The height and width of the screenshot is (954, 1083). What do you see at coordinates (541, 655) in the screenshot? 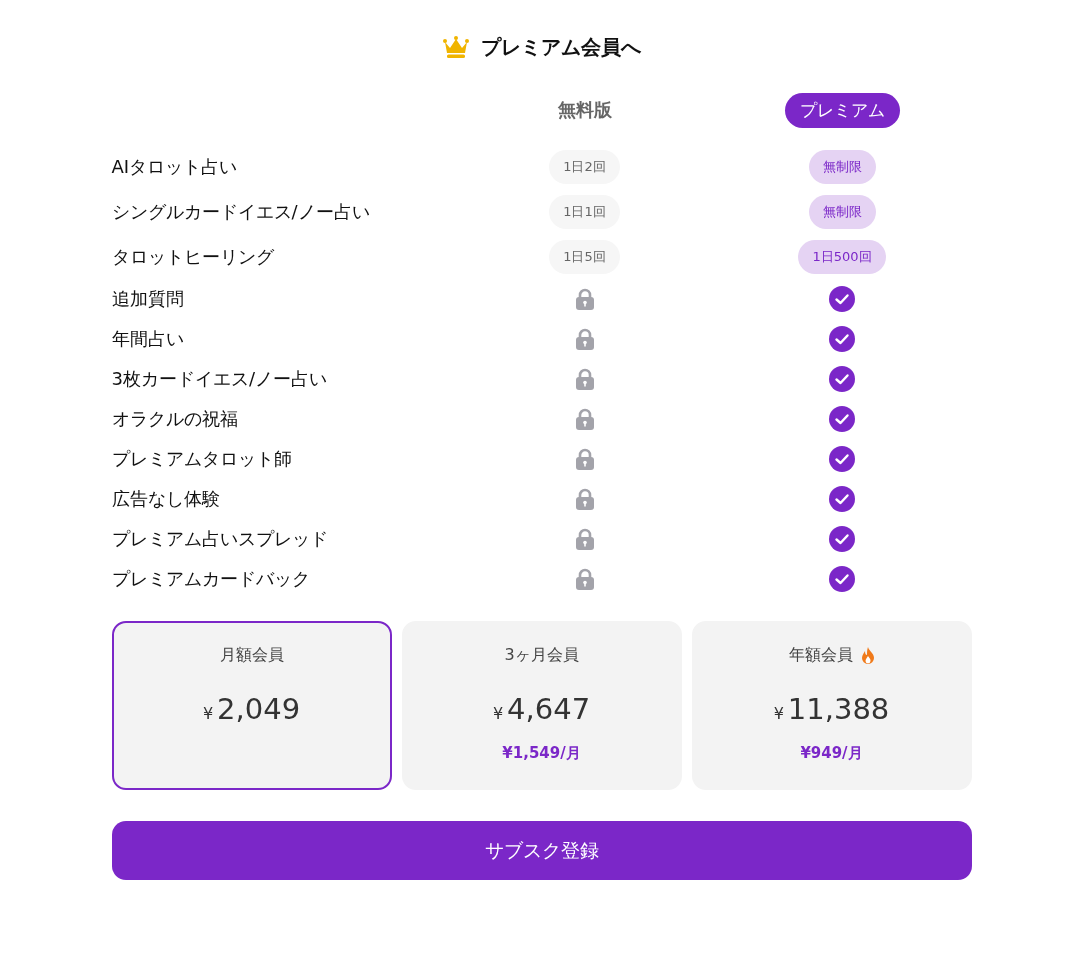
I see `plan-name: 3ヶ月会員` at bounding box center [541, 655].